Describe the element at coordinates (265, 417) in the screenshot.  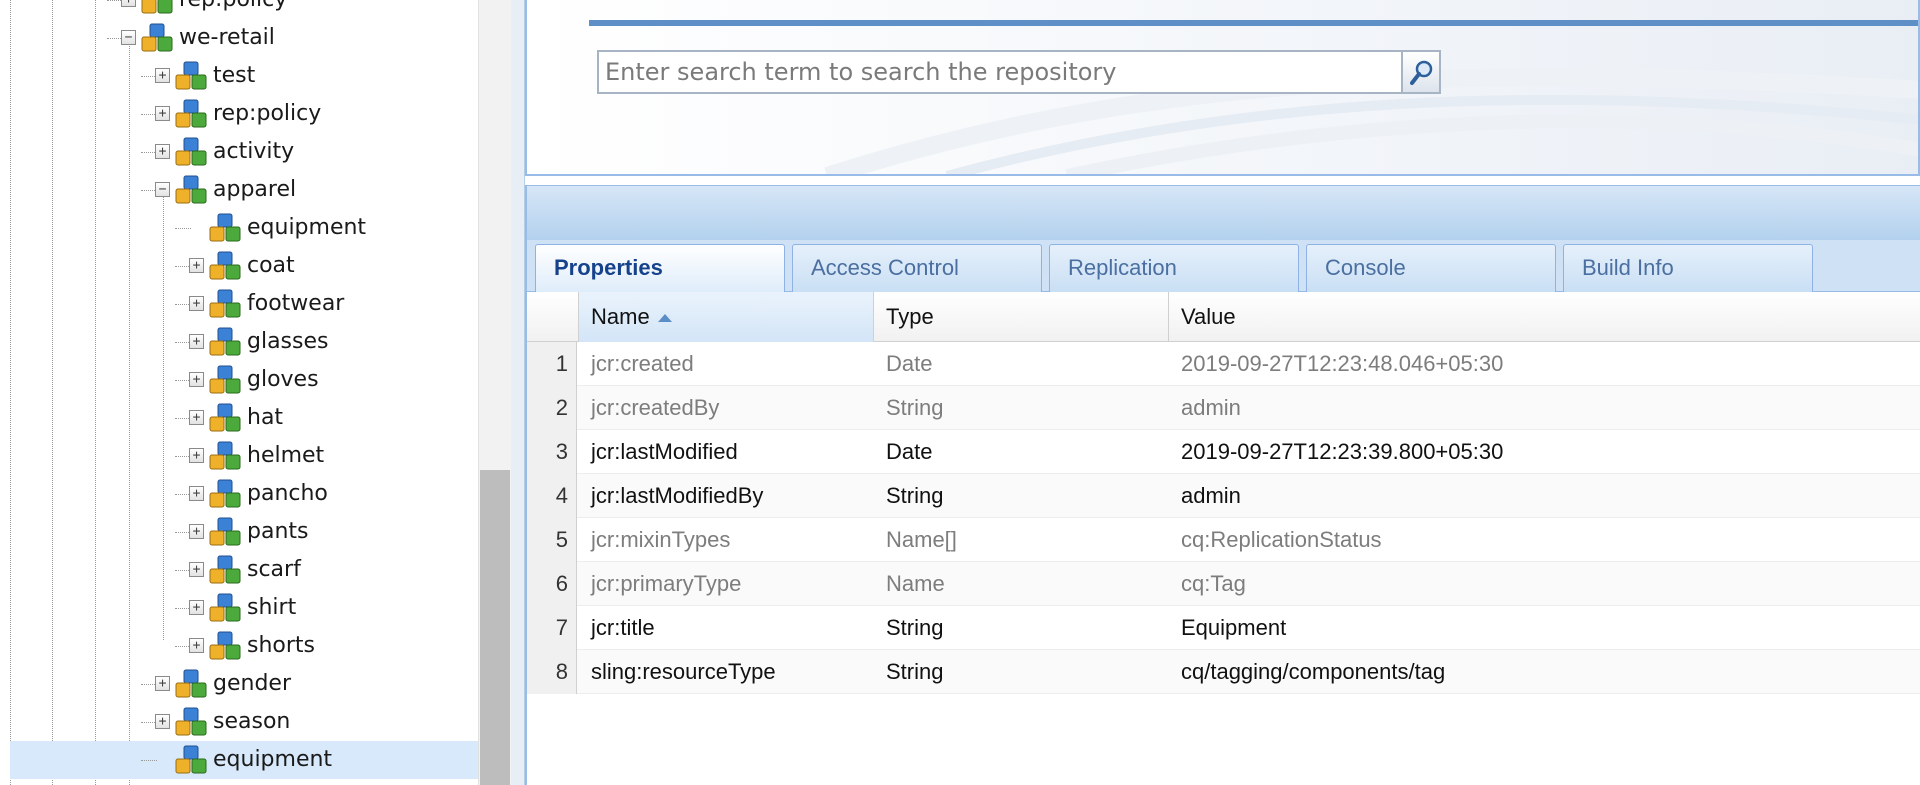
I see `tree-node-label: hat` at that location.